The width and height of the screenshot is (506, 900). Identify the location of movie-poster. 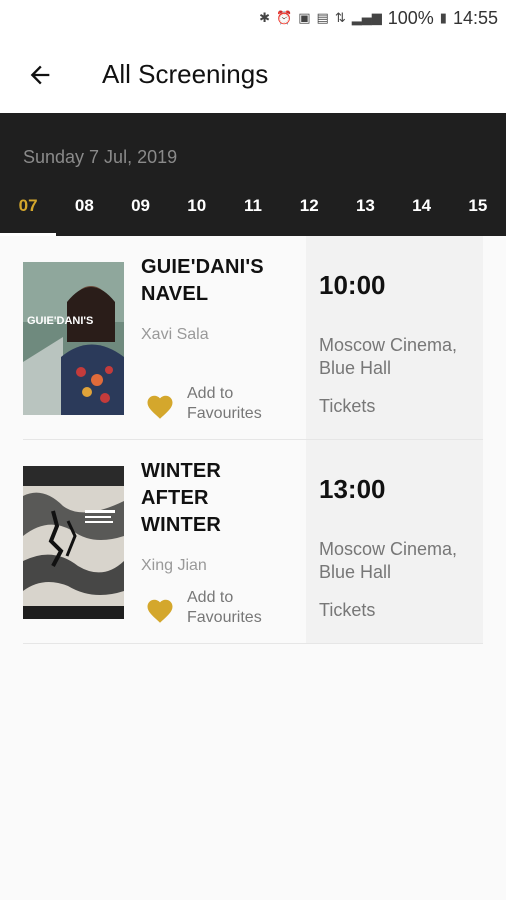
(73, 542).